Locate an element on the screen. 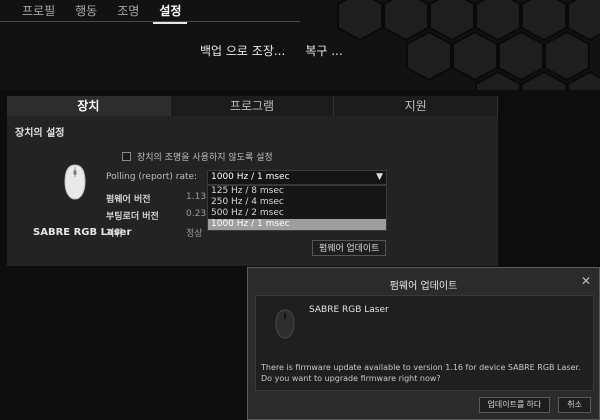 Image resolution: width=600 pixels, height=420 pixels. nav-item-lighting: 조명 is located at coordinates (128, 12).